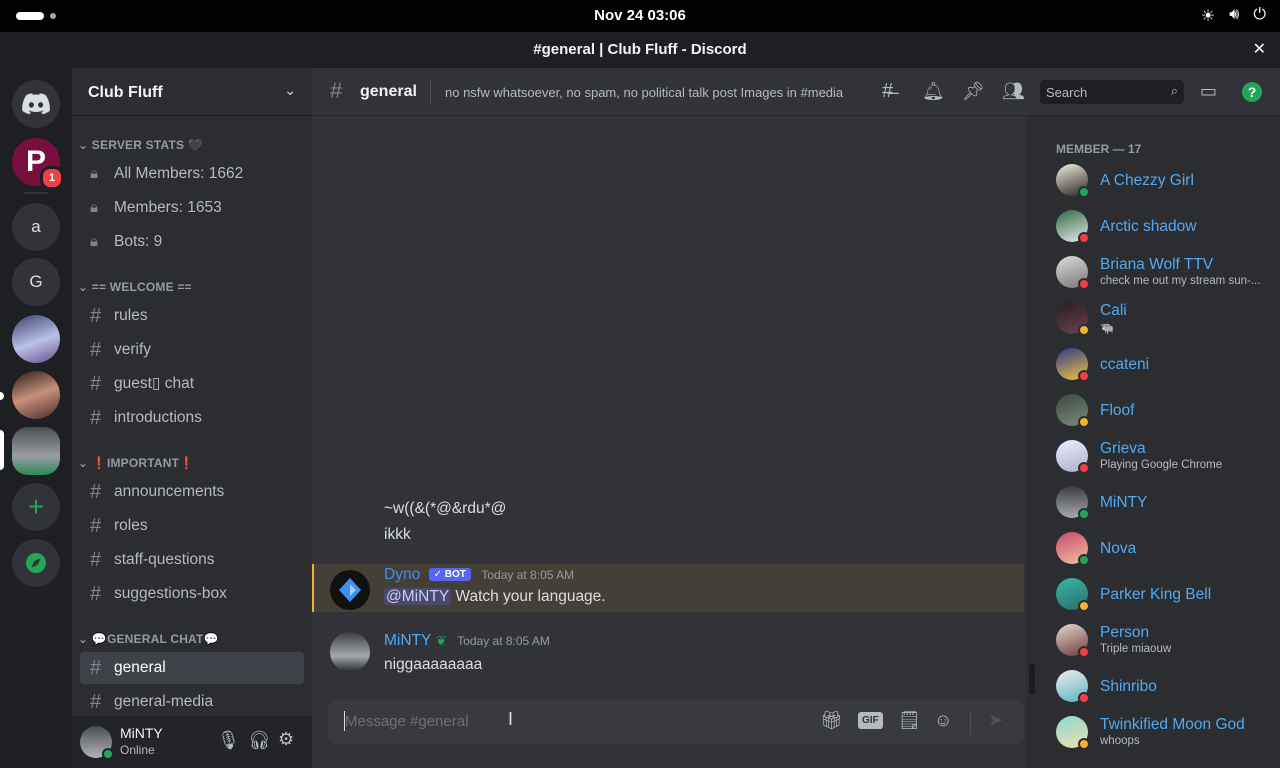 This screenshot has width=1280, height=768. Describe the element at coordinates (1032, 679) in the screenshot. I see `scrollbar-thumb` at that location.